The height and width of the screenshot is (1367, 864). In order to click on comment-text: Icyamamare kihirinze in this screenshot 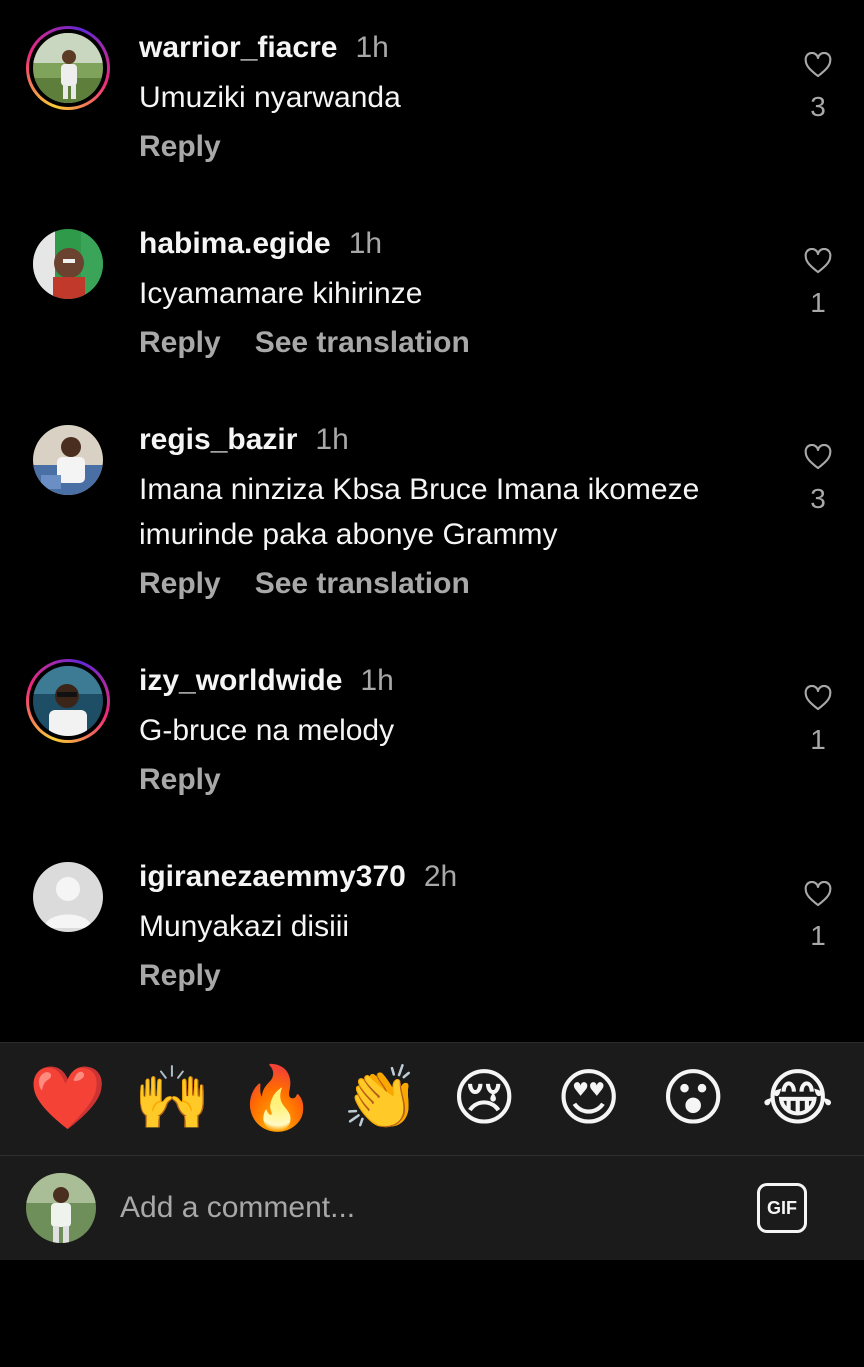, I will do `click(281, 293)`.